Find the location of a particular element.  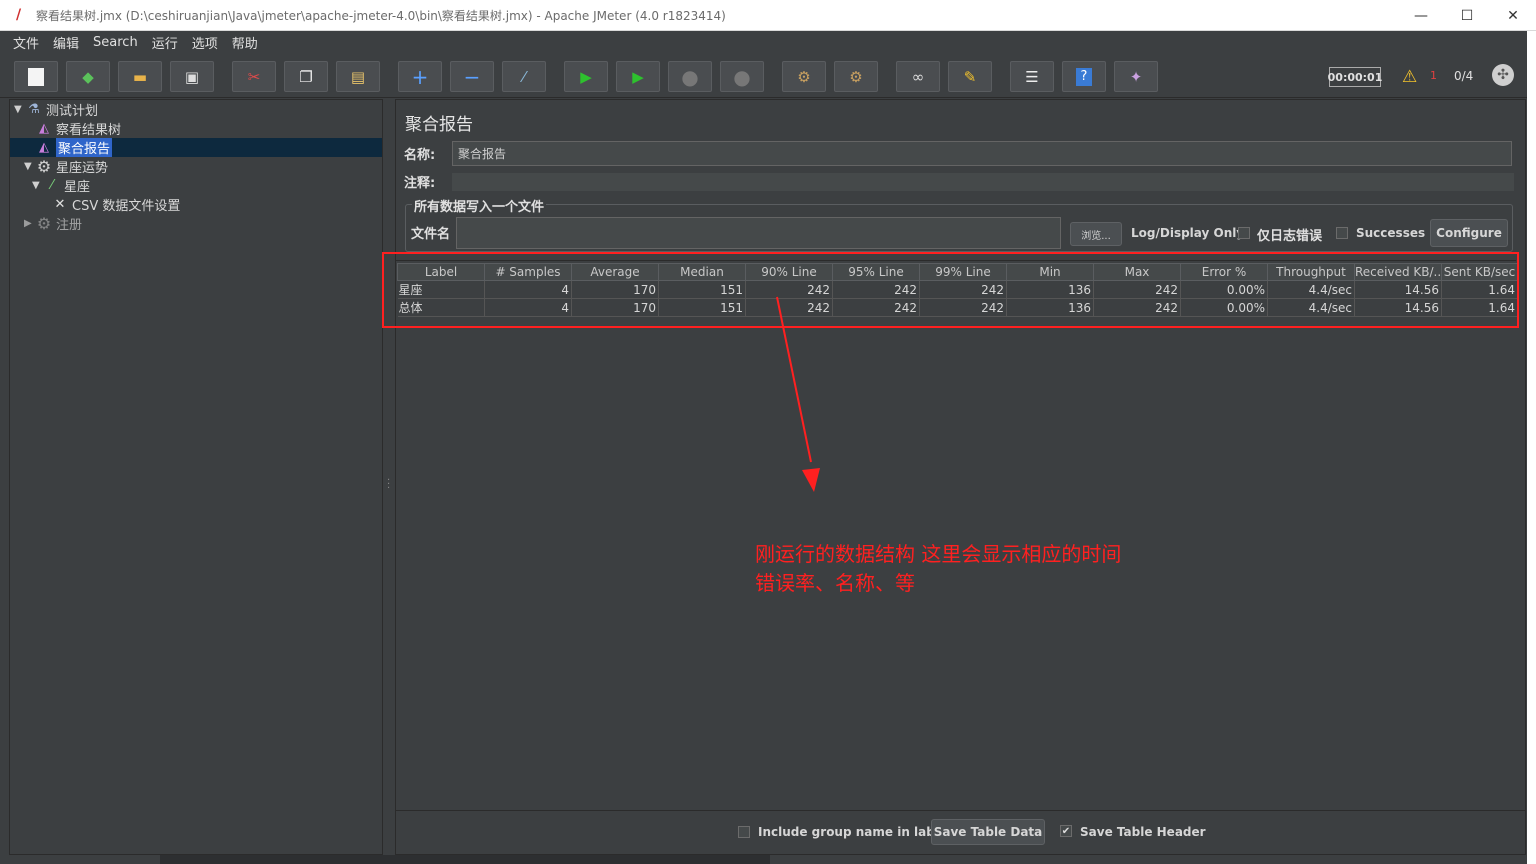

menu-bar: 文件 编辑 Search 运行 选项 帮助 is located at coordinates (763, 42).